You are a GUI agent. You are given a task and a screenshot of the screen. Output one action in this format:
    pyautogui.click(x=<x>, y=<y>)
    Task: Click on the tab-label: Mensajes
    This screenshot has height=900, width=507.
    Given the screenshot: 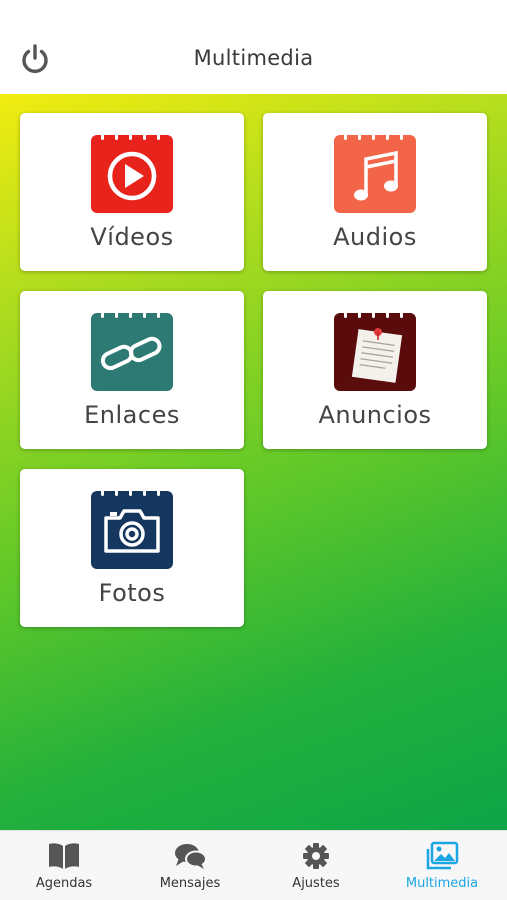 What is the action you would take?
    pyautogui.click(x=190, y=883)
    